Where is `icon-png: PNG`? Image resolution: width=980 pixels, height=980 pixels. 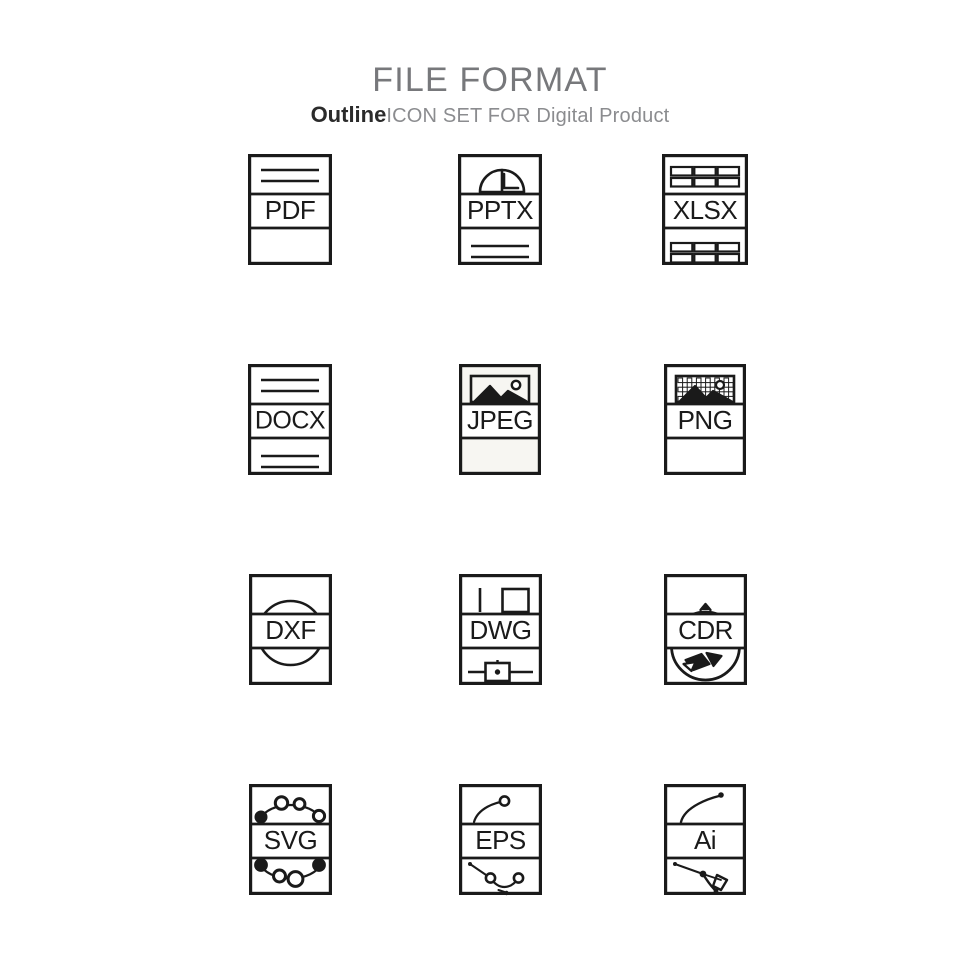
icon-png: PNG is located at coordinates (705, 460).